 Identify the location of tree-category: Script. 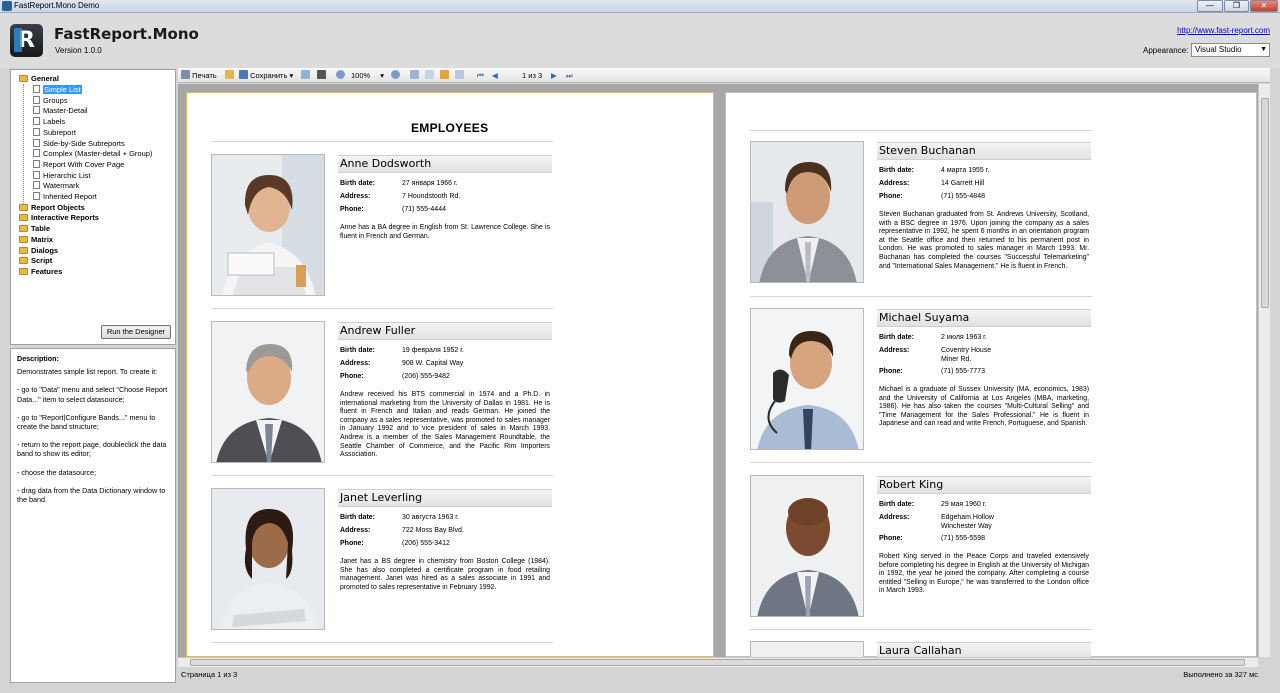
(35, 261).